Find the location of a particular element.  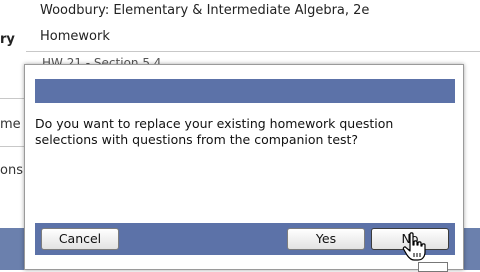

dialog-footer: Cancel Yes No is located at coordinates (245, 239).